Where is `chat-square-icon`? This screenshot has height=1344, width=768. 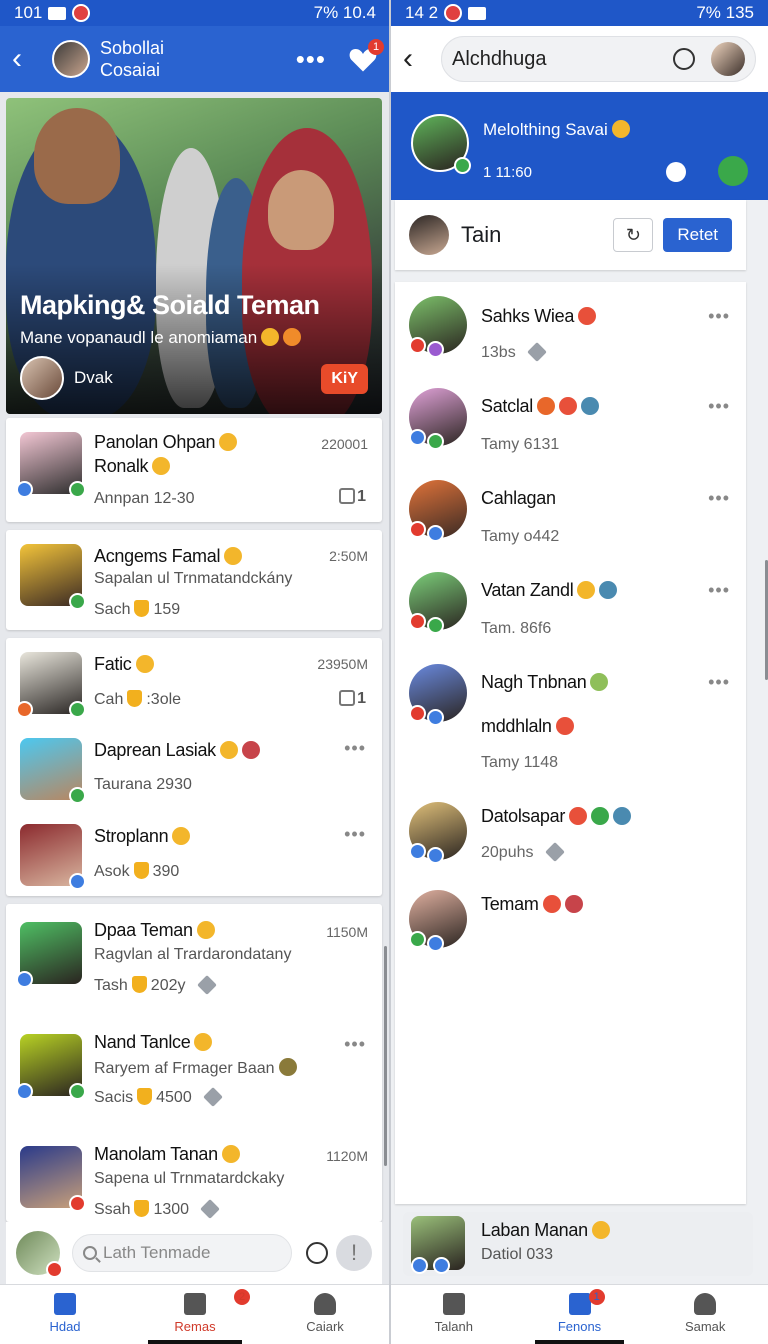 chat-square-icon is located at coordinates (347, 698).